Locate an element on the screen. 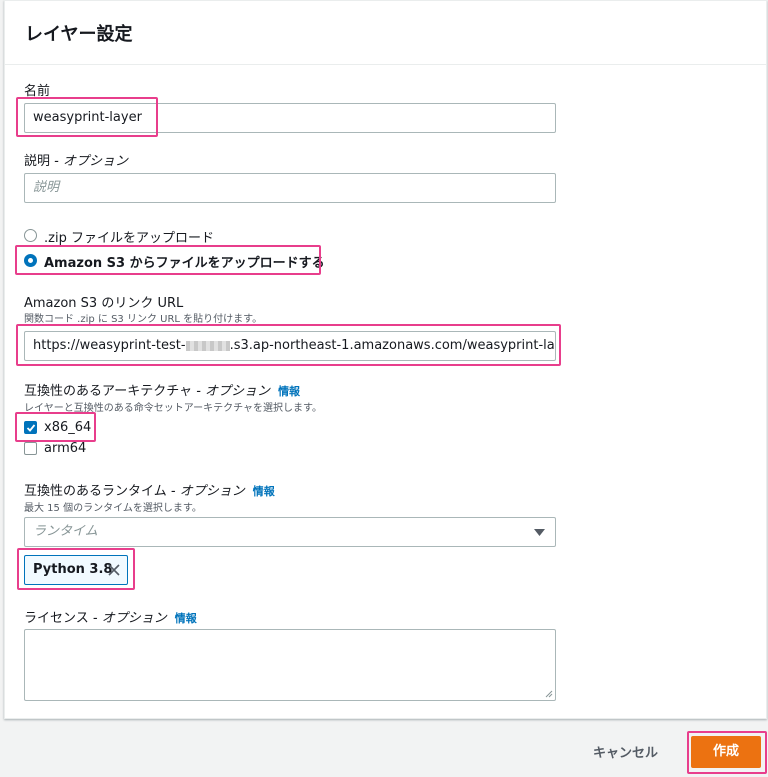  runtime-option-suffix: - オプション is located at coordinates (205, 491).